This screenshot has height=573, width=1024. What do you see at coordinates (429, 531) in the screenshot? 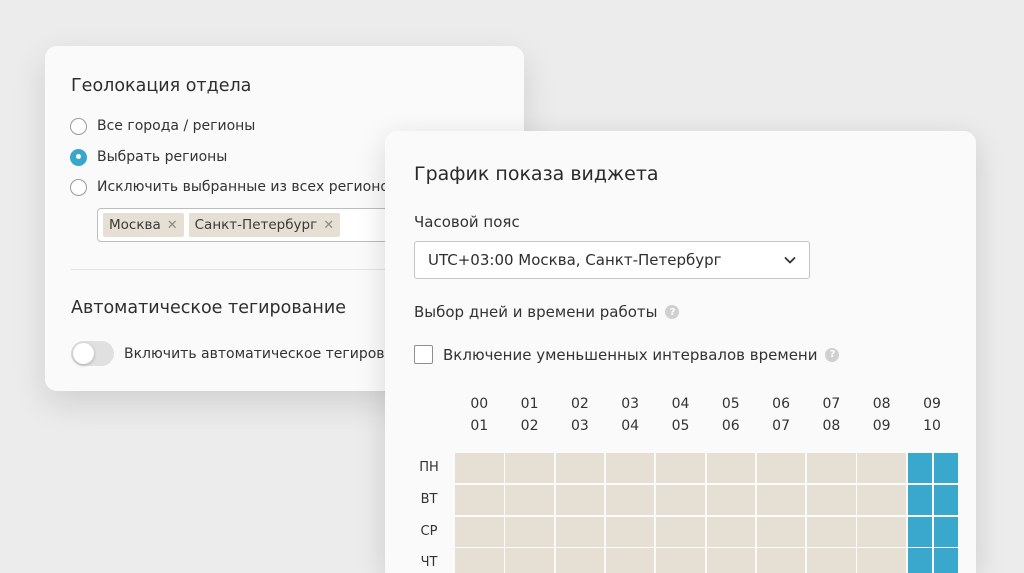
I see `day-label: СР` at bounding box center [429, 531].